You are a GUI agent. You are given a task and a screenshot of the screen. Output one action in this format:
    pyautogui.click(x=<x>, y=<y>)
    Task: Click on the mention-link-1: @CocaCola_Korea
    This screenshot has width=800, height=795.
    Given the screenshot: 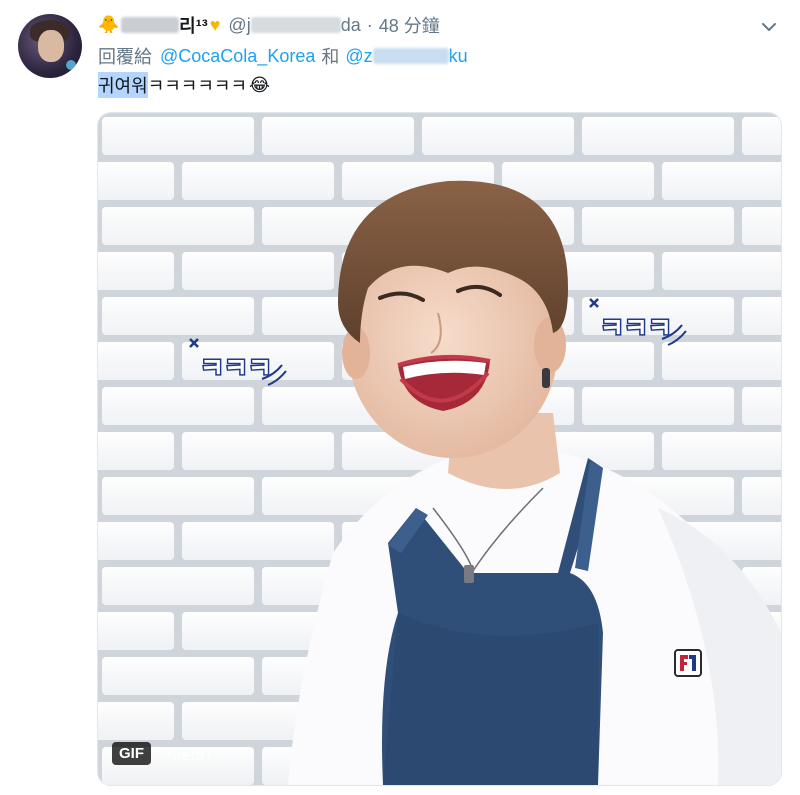 What is the action you would take?
    pyautogui.click(x=237, y=56)
    